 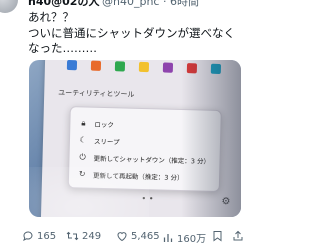 I want to click on photo-glare, so click(x=89, y=192).